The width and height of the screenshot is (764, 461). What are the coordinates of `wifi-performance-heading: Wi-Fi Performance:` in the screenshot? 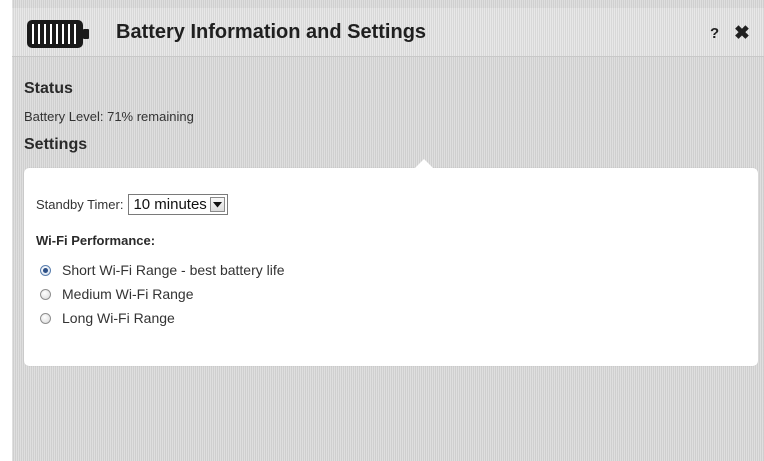 It's located at (96, 240).